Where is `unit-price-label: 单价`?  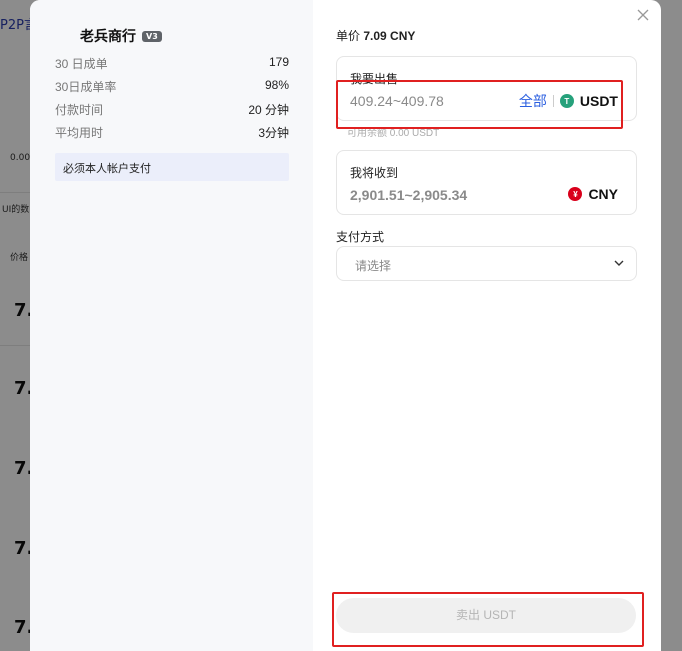
unit-price-label: 单价 is located at coordinates (348, 36).